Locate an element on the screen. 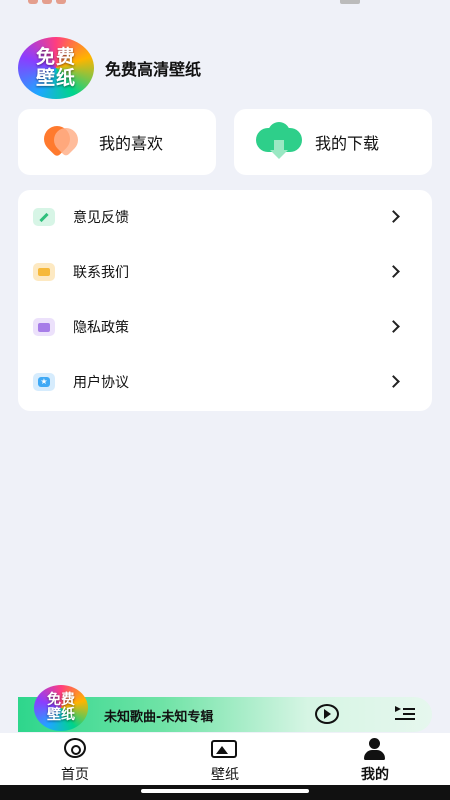 The image size is (450, 800). my-downloads-button: 我的下载 is located at coordinates (333, 142).